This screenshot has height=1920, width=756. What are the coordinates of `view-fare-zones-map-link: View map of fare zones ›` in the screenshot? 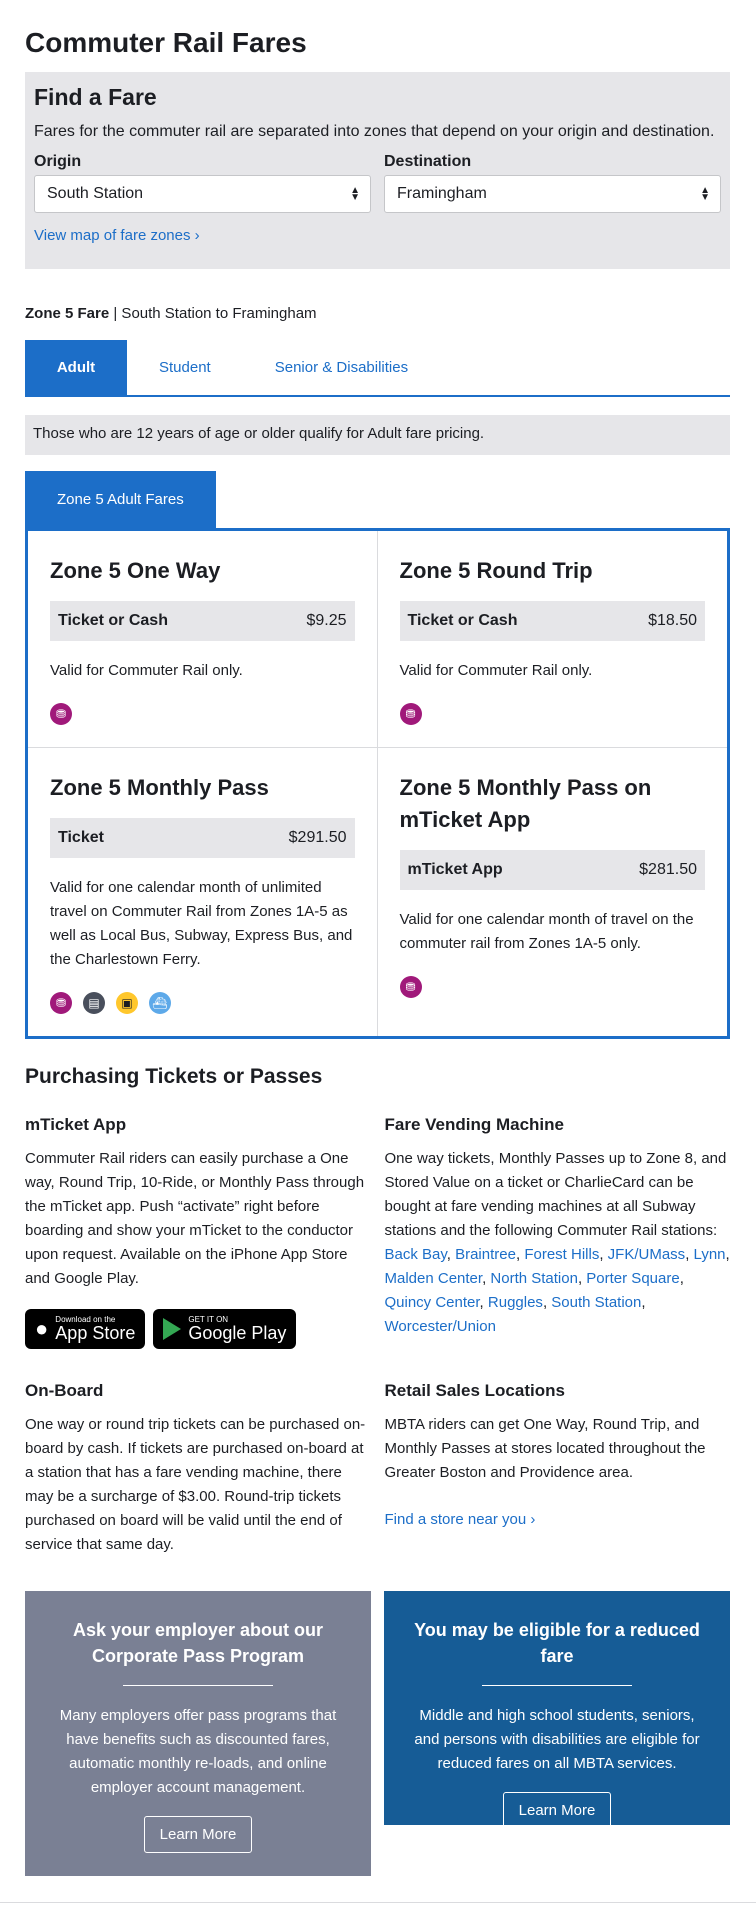 It's located at (117, 235).